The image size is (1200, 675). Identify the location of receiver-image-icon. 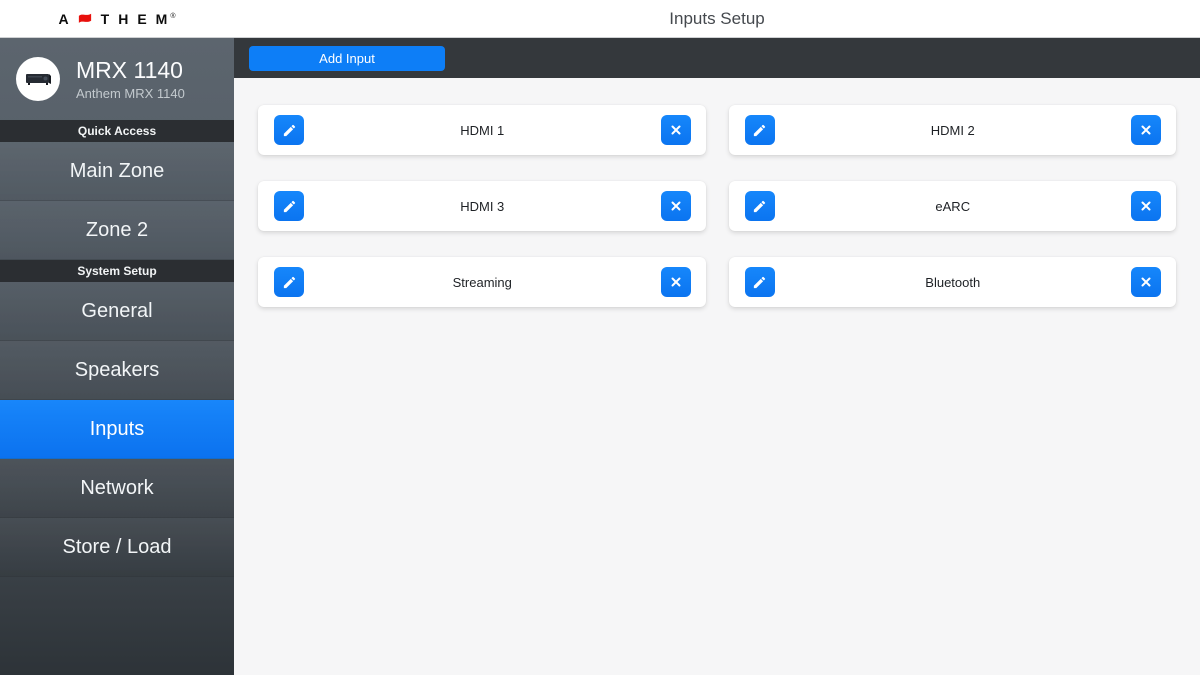
(38, 79).